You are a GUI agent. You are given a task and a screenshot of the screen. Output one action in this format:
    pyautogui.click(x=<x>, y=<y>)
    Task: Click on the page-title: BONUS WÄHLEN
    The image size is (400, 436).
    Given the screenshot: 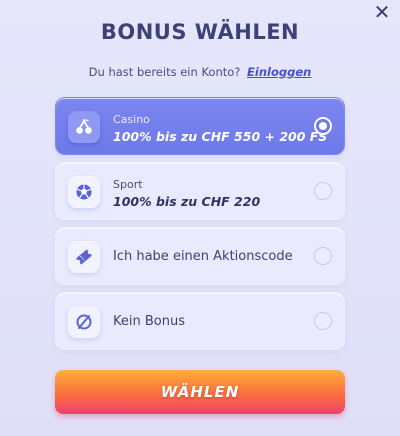 What is the action you would take?
    pyautogui.click(x=200, y=32)
    